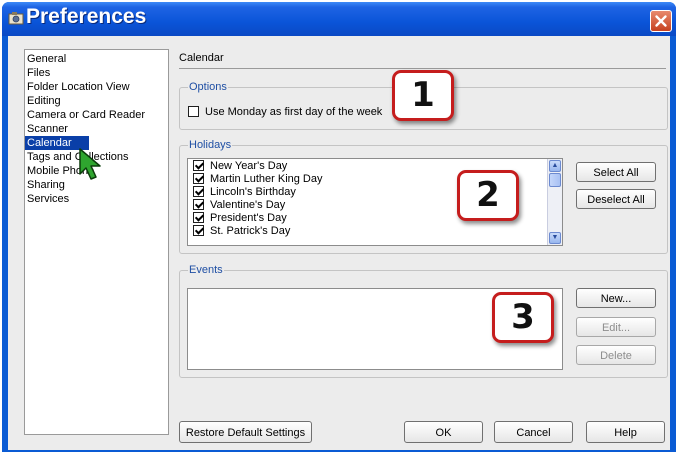 Image resolution: width=680 pixels, height=456 pixels. What do you see at coordinates (96, 101) in the screenshot?
I see `sidebar-item-editing: Editing` at bounding box center [96, 101].